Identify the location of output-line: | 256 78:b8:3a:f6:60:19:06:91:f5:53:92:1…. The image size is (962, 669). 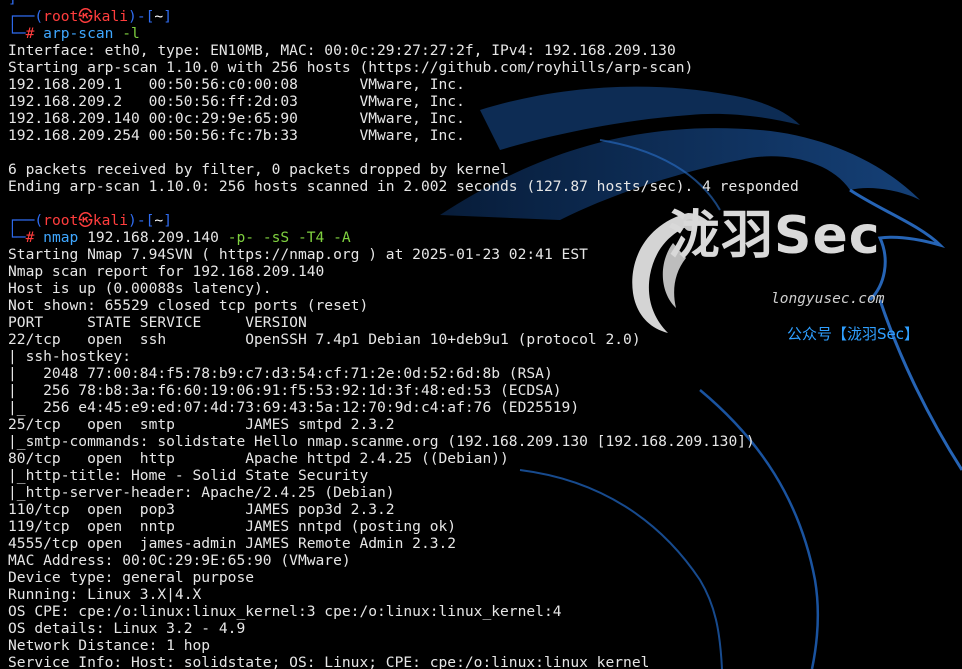
(285, 390).